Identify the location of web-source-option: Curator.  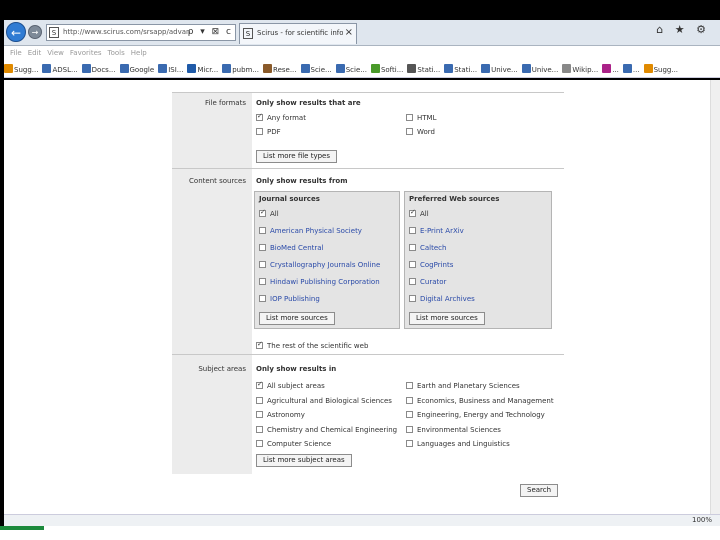
(427, 282).